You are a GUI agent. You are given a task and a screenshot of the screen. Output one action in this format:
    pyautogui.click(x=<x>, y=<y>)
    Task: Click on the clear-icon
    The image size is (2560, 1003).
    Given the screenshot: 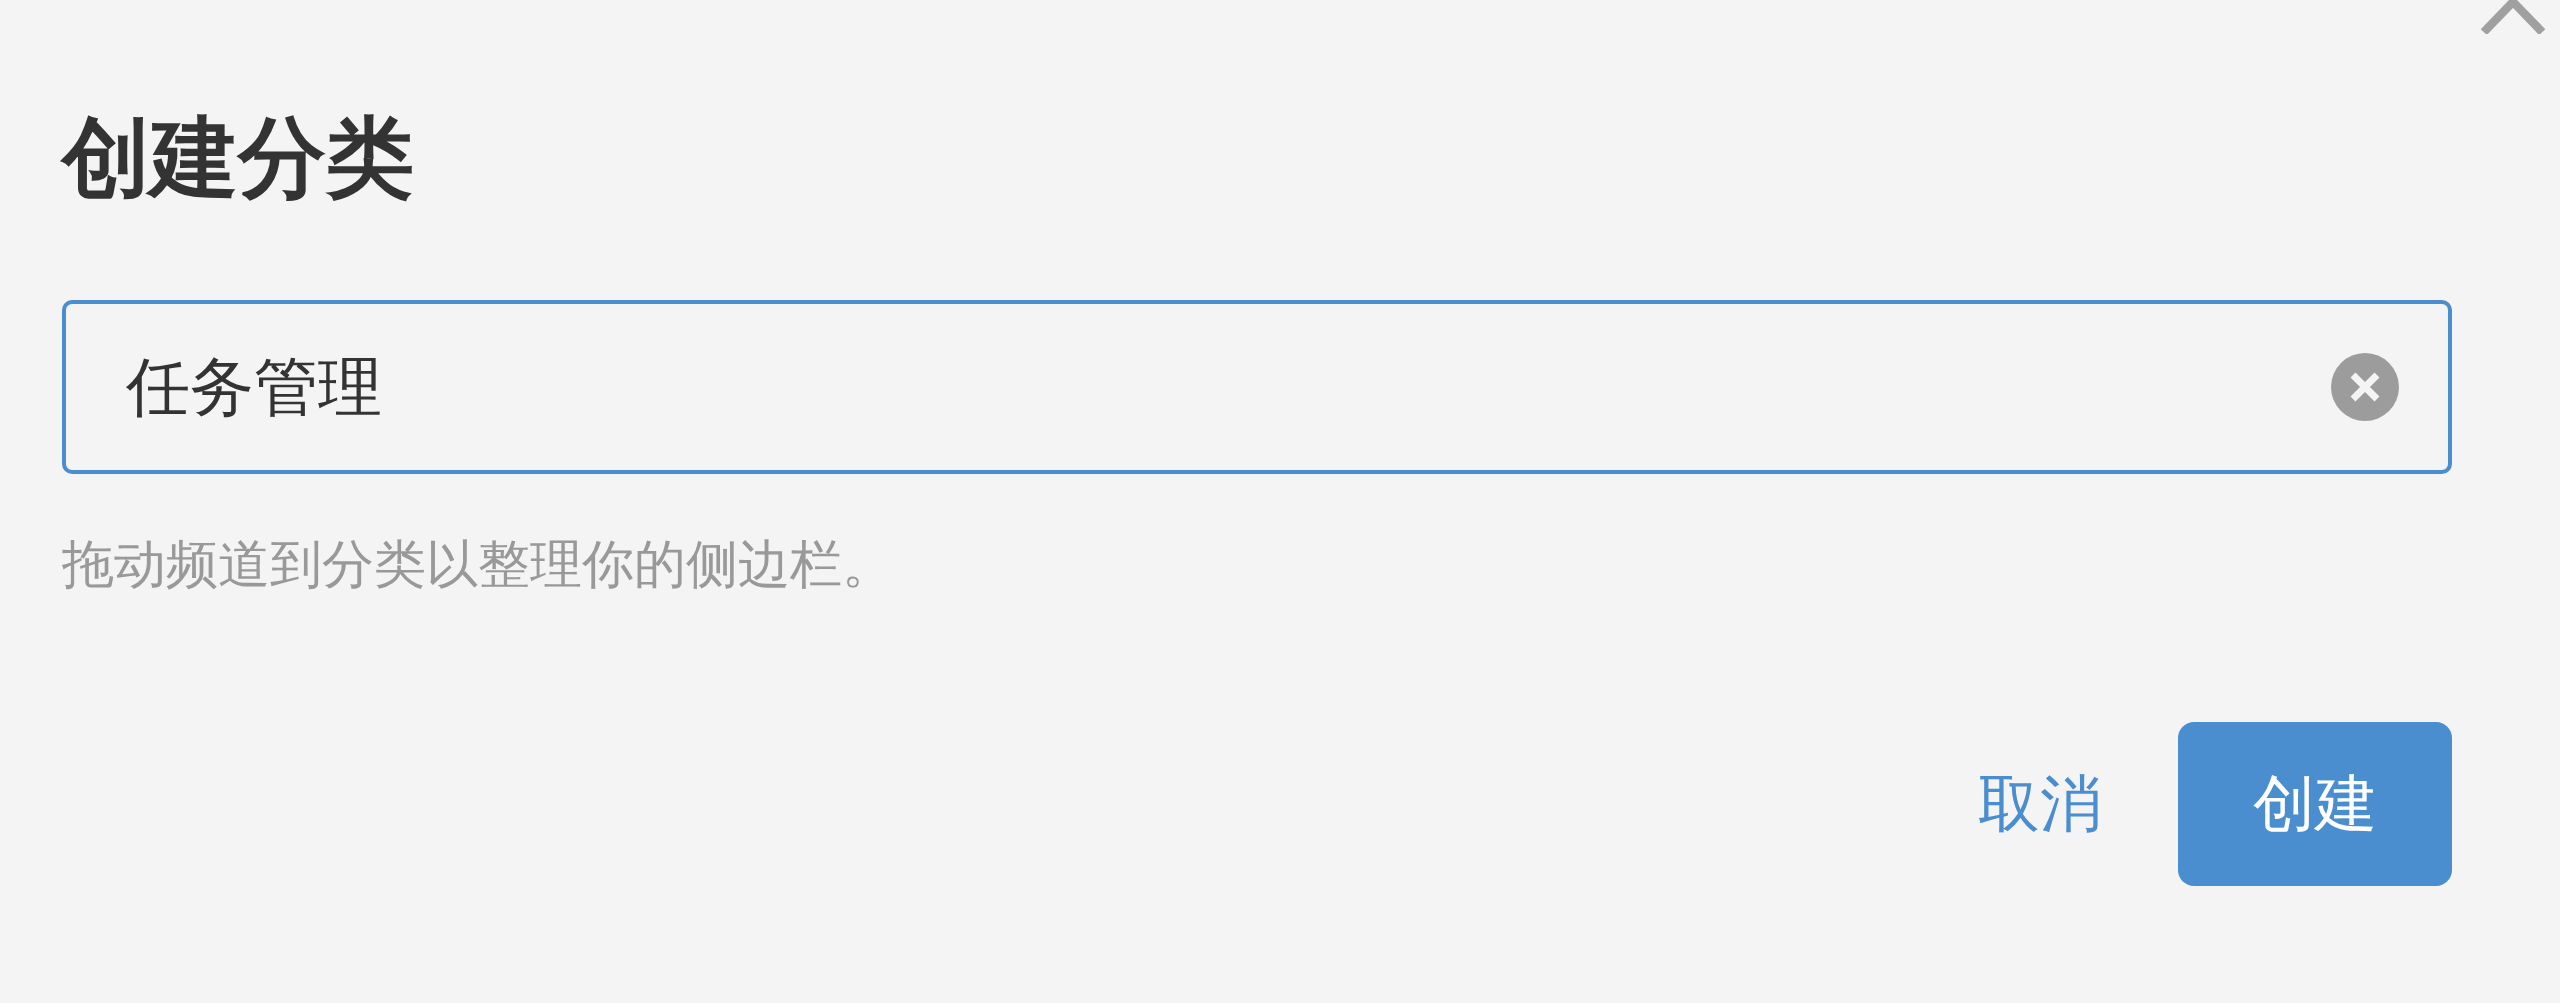 What is the action you would take?
    pyautogui.click(x=2365, y=387)
    